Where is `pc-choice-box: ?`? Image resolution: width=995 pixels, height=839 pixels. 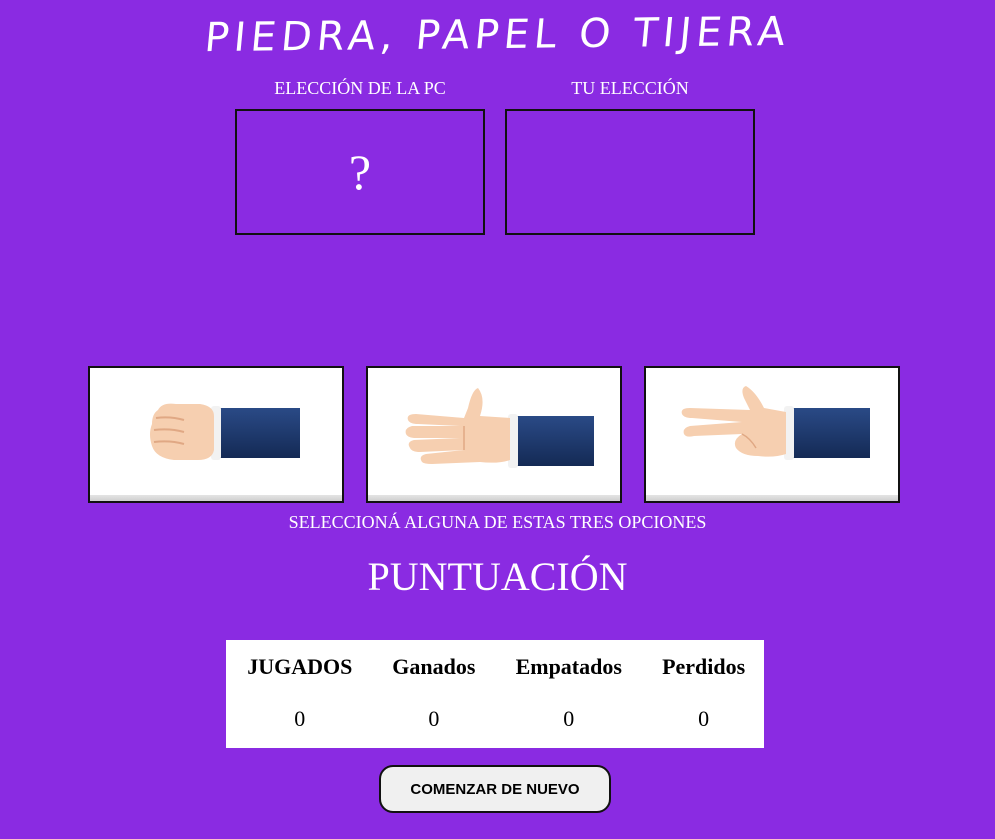
pc-choice-box: ? is located at coordinates (360, 172).